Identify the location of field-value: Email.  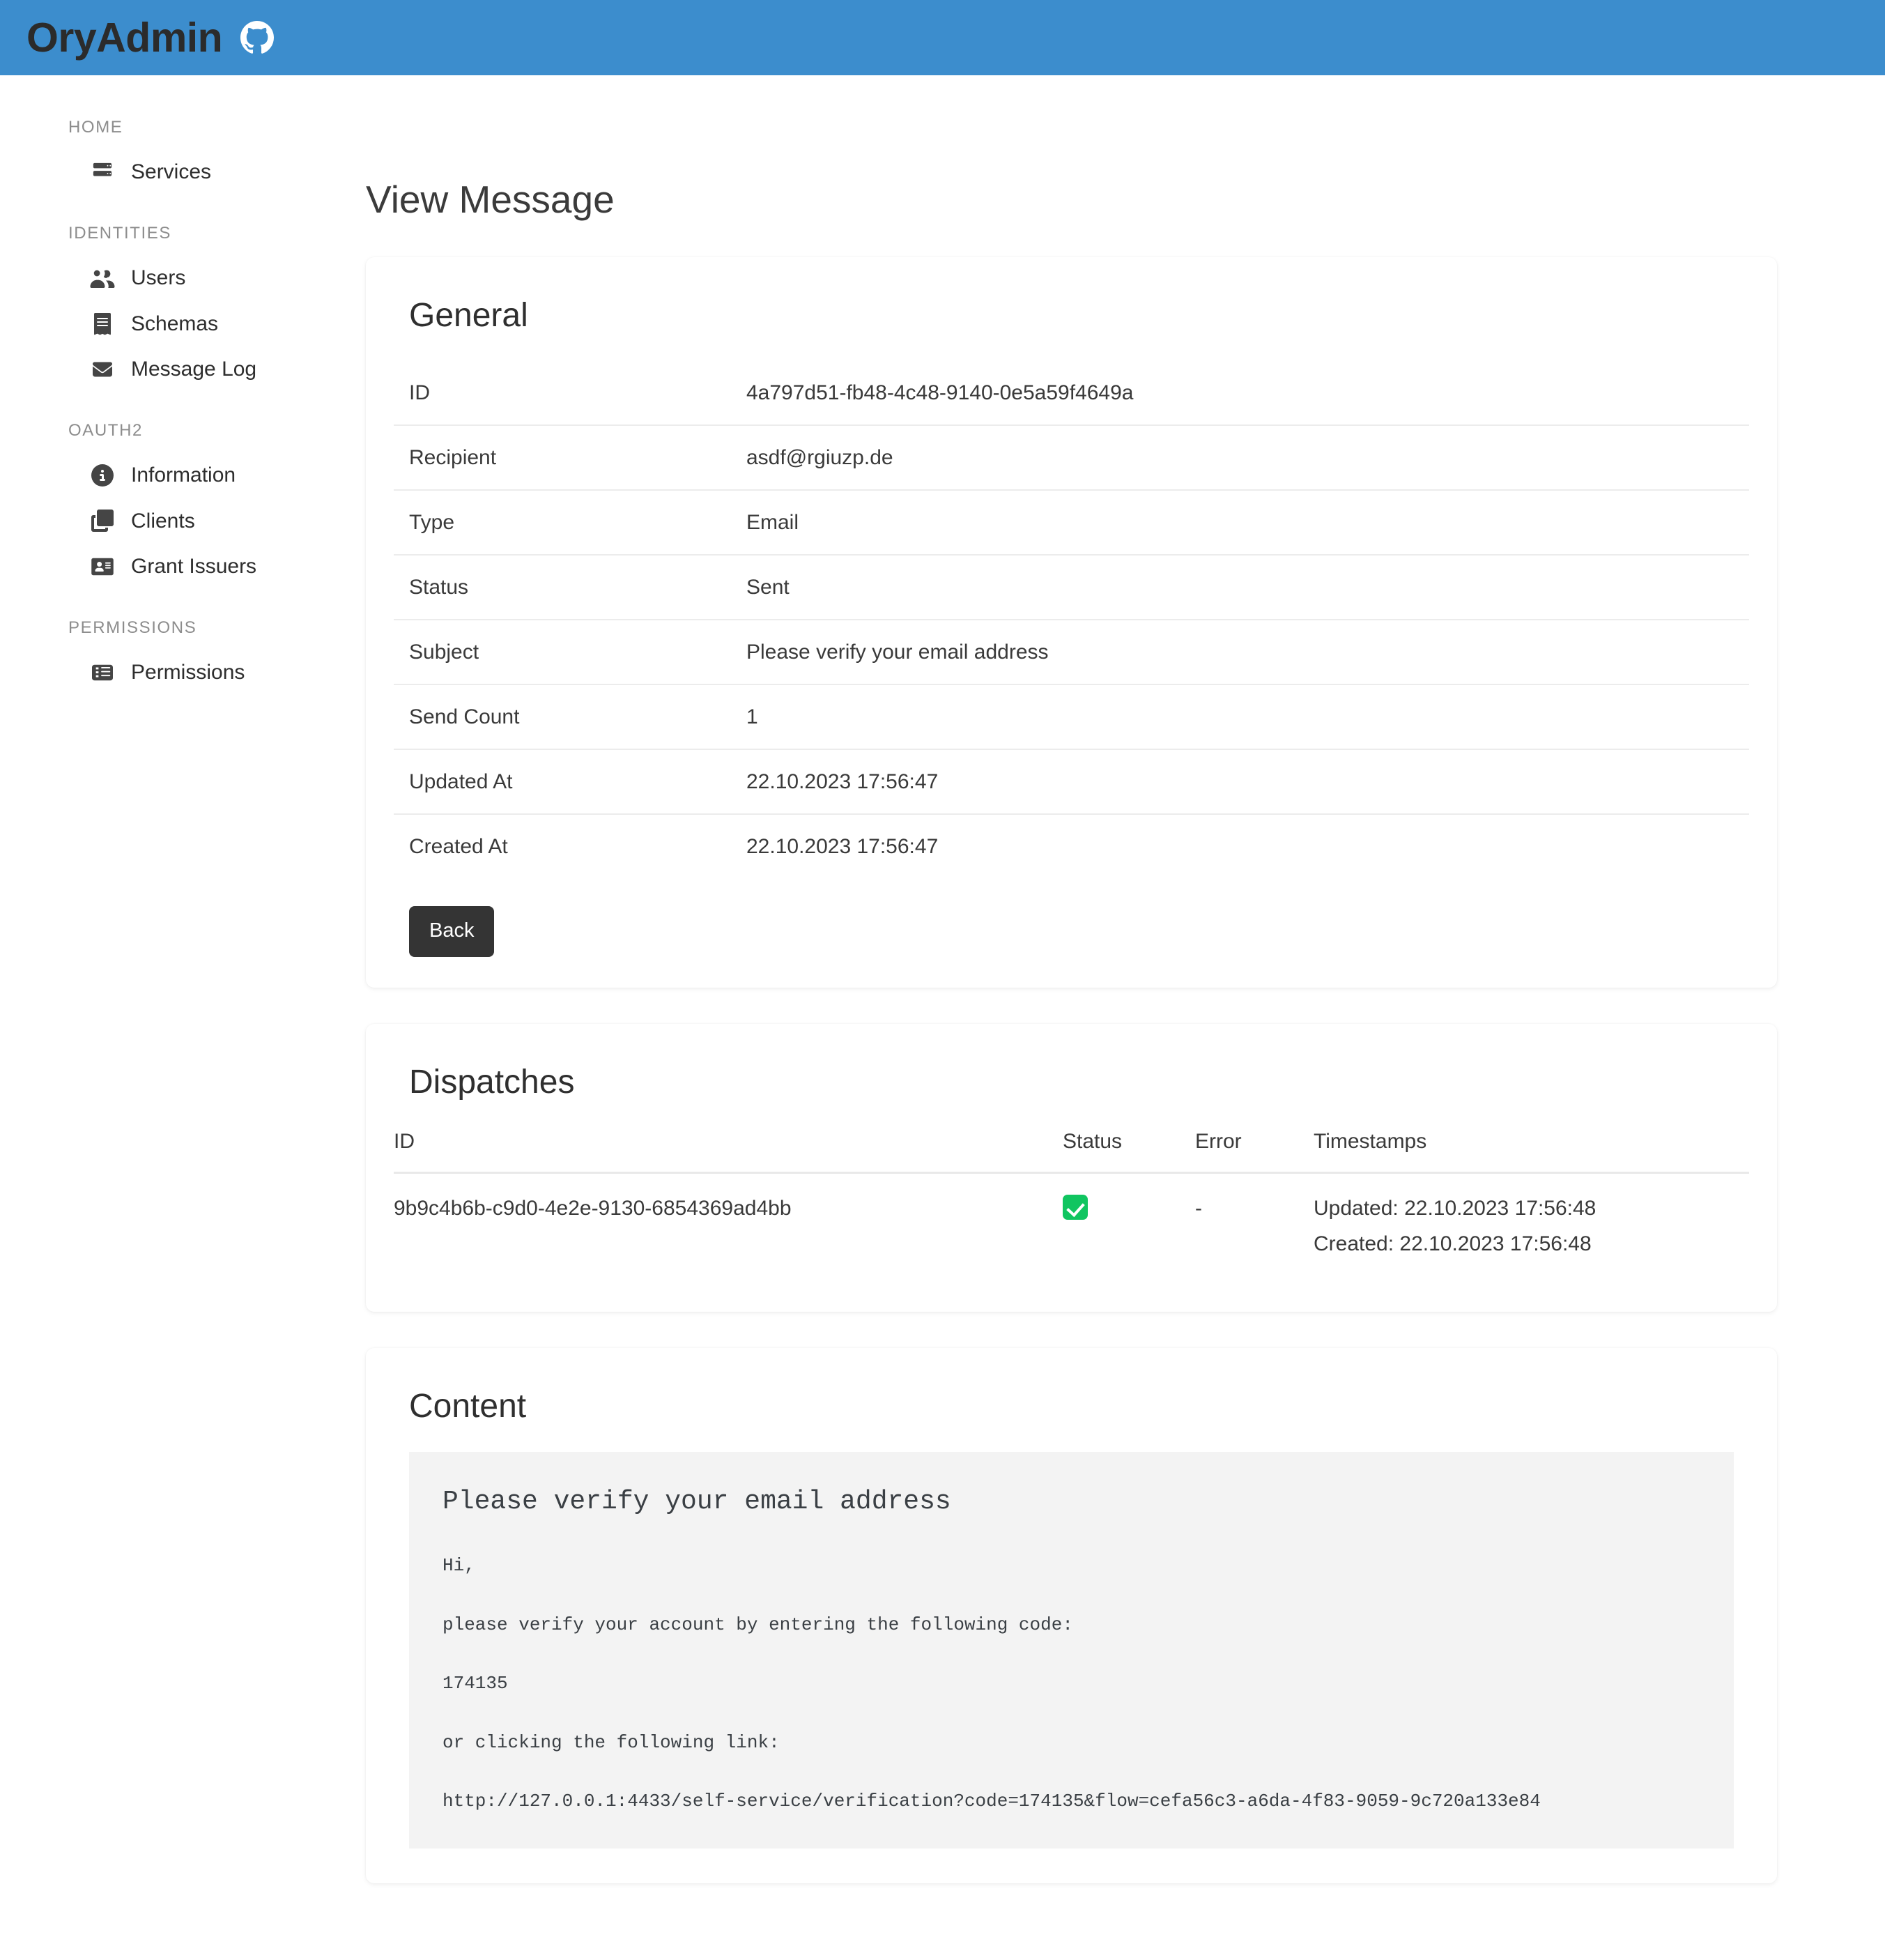
(1246, 522).